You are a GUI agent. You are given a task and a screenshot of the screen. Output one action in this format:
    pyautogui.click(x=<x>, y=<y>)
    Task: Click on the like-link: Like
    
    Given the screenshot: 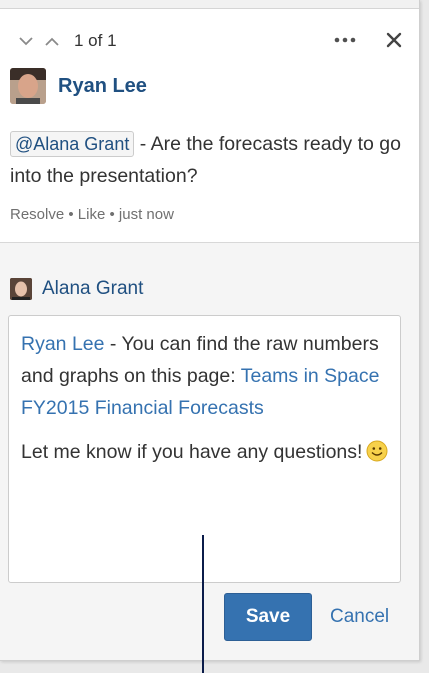 What is the action you would take?
    pyautogui.click(x=92, y=214)
    